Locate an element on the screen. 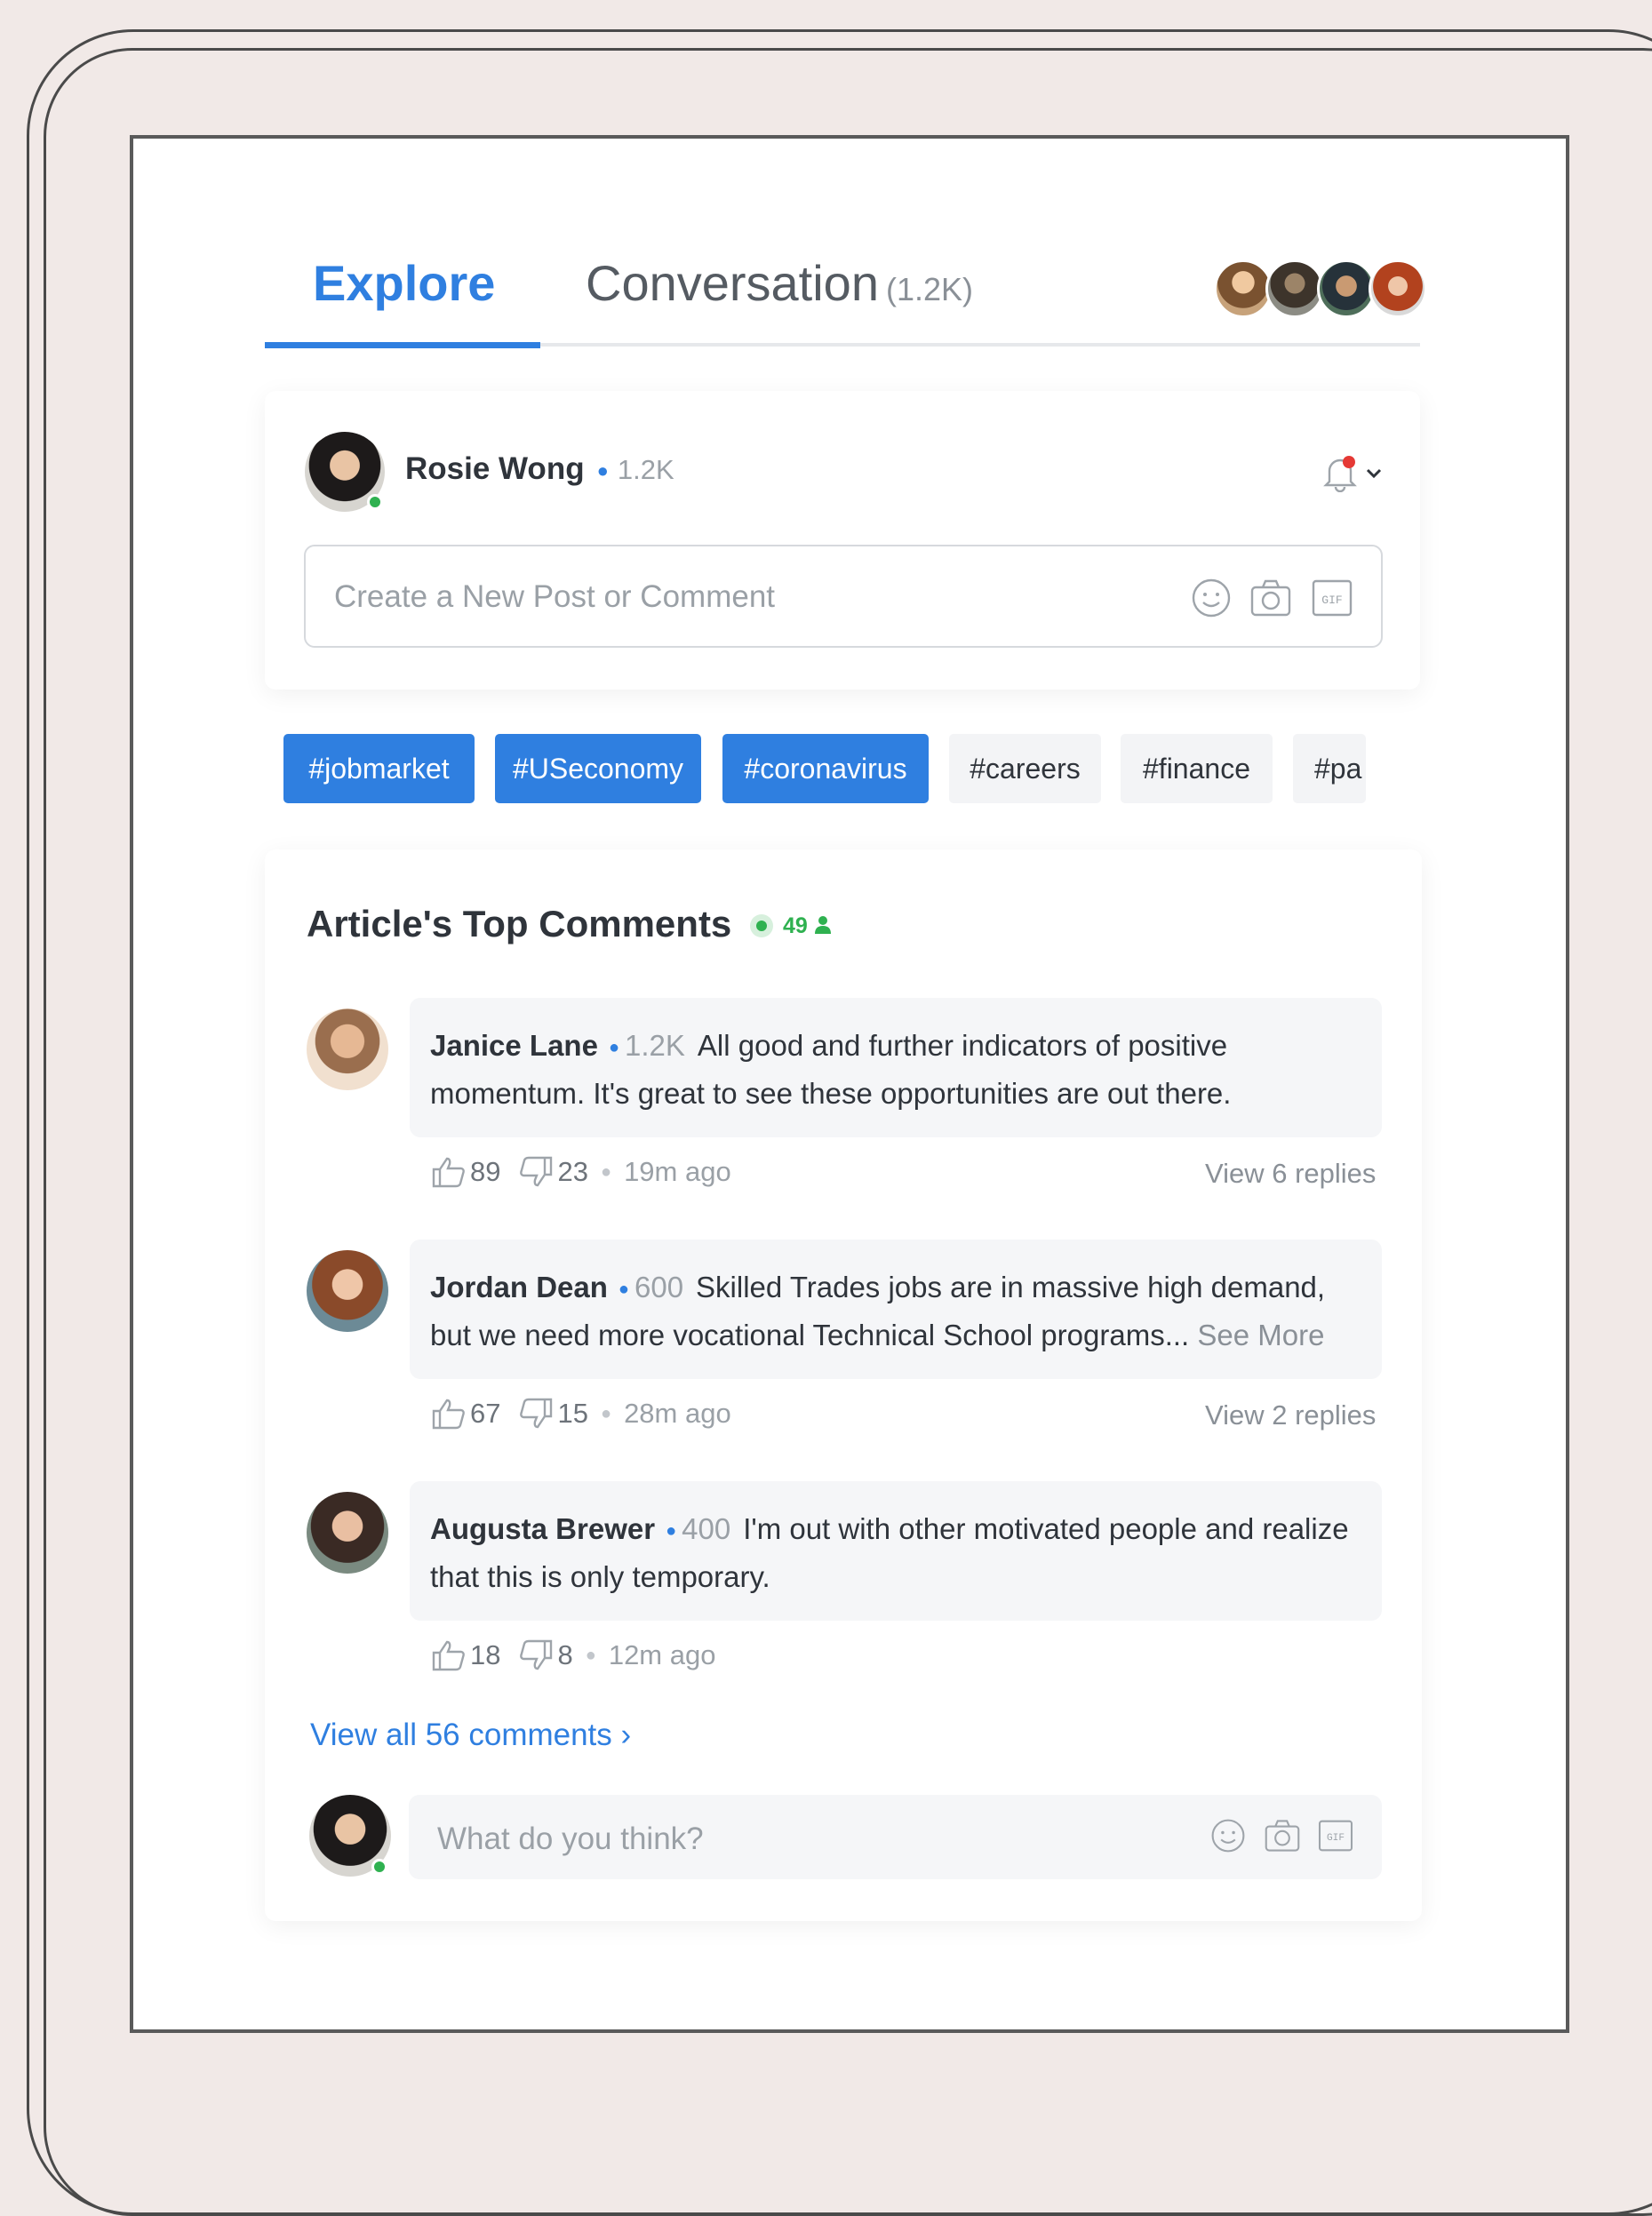  hashtag-chip: #finance is located at coordinates (1197, 768).